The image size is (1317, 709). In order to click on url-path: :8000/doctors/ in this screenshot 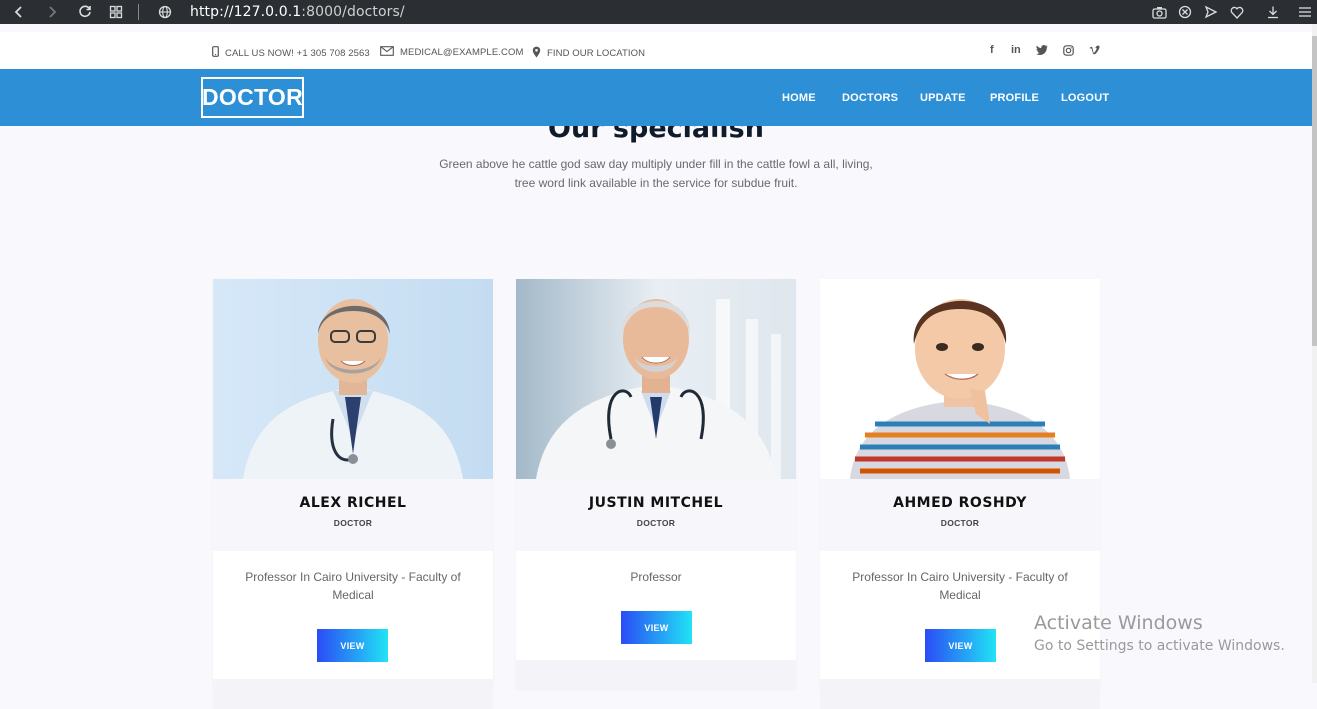, I will do `click(353, 12)`.